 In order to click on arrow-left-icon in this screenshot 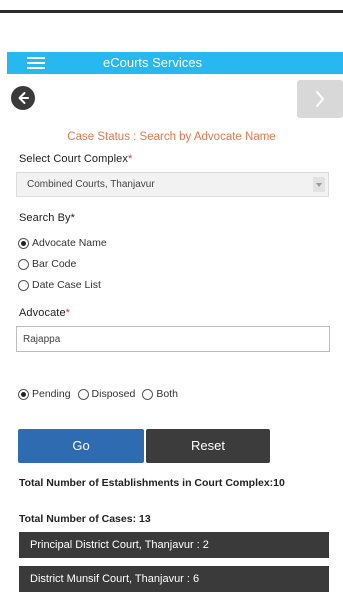, I will do `click(23, 98)`.